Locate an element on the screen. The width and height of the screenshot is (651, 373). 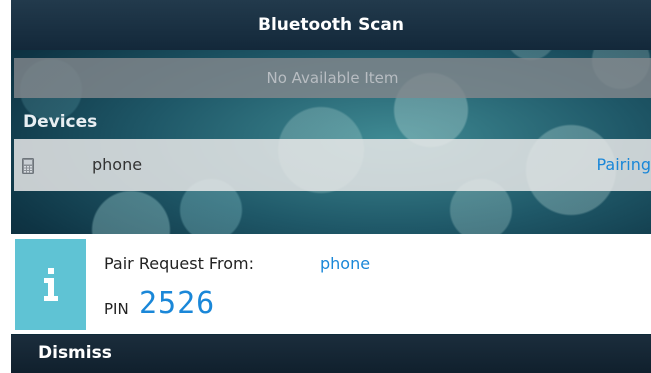
devices-section-label: Devices is located at coordinates (60, 122).